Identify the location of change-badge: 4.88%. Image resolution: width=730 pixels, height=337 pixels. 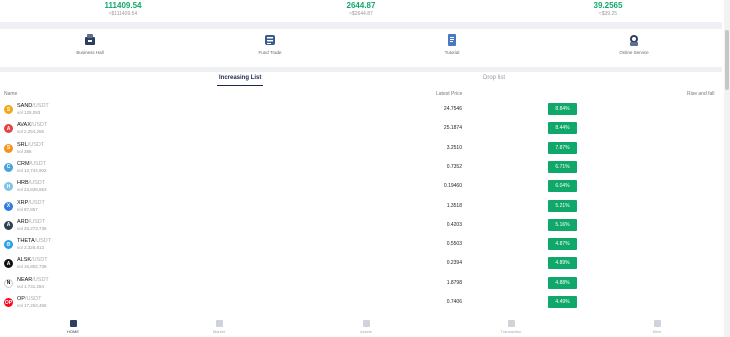
(562, 282).